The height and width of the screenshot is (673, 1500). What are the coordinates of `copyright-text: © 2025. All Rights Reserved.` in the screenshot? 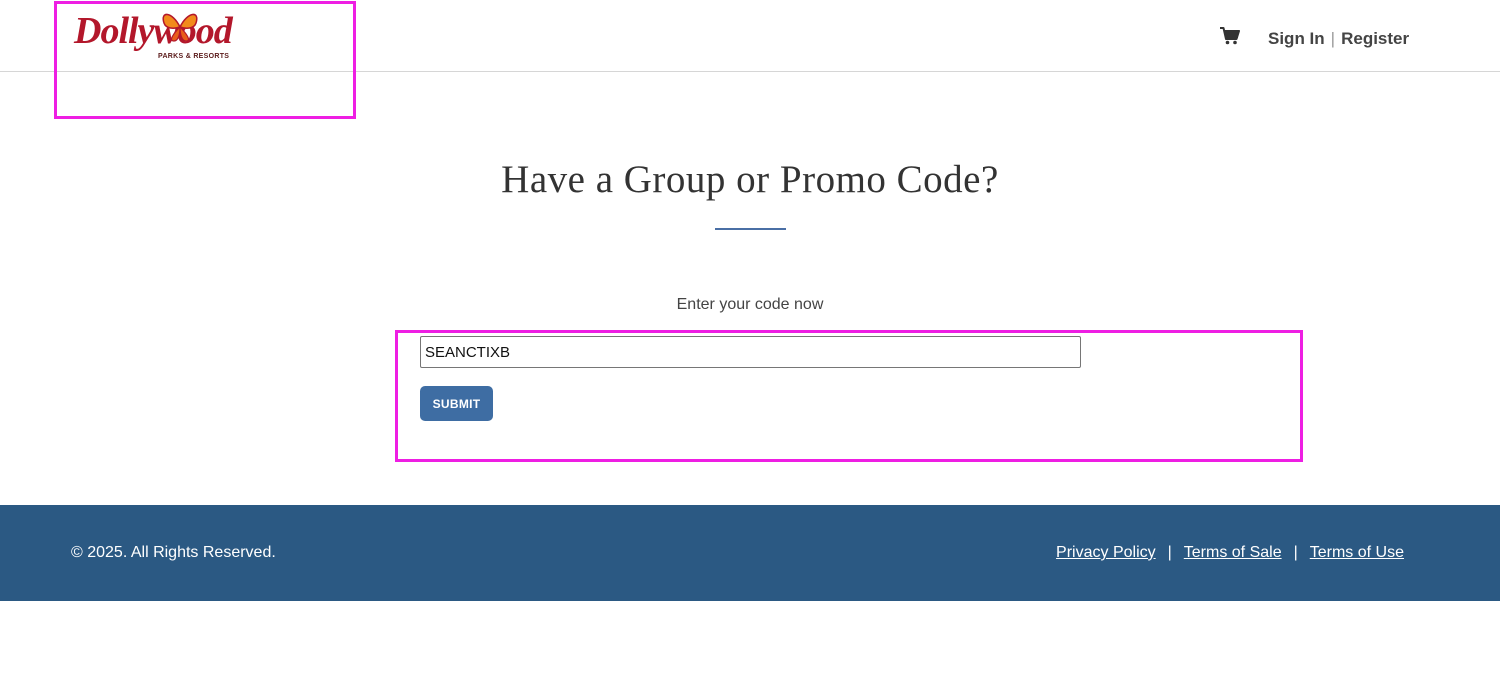 It's located at (173, 552).